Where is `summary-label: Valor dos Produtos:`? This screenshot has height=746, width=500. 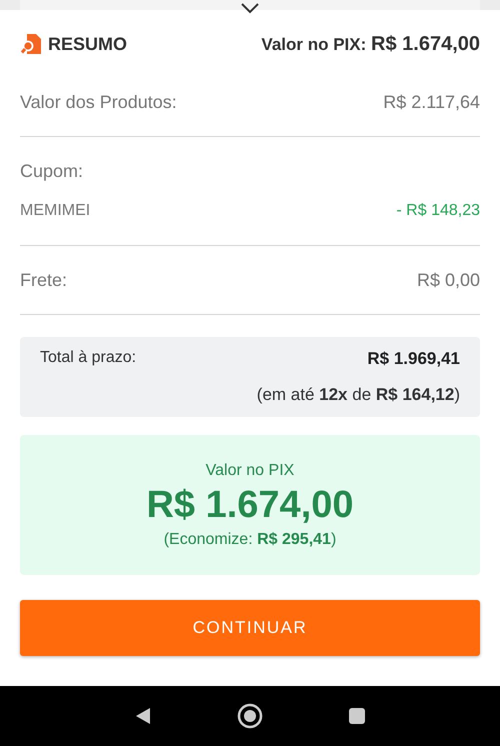 summary-label: Valor dos Produtos: is located at coordinates (98, 102).